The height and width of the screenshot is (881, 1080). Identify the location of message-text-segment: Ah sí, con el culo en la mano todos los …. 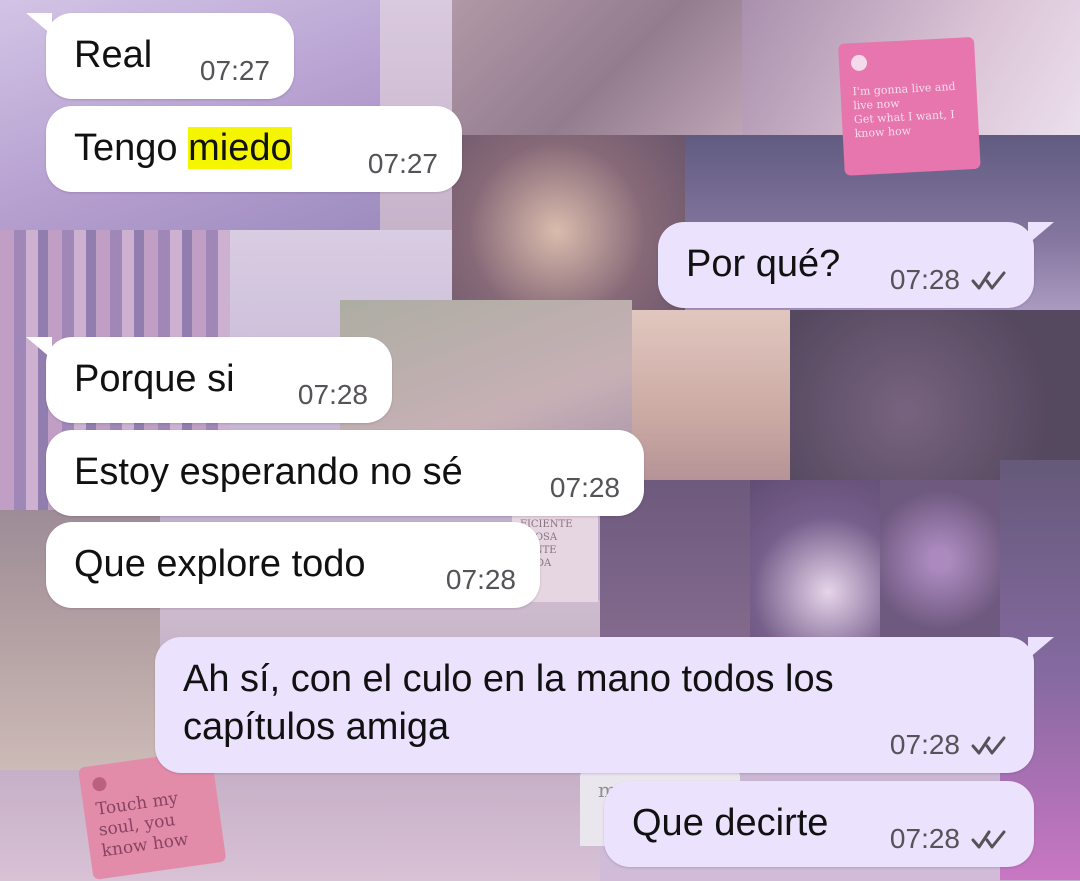
(508, 703).